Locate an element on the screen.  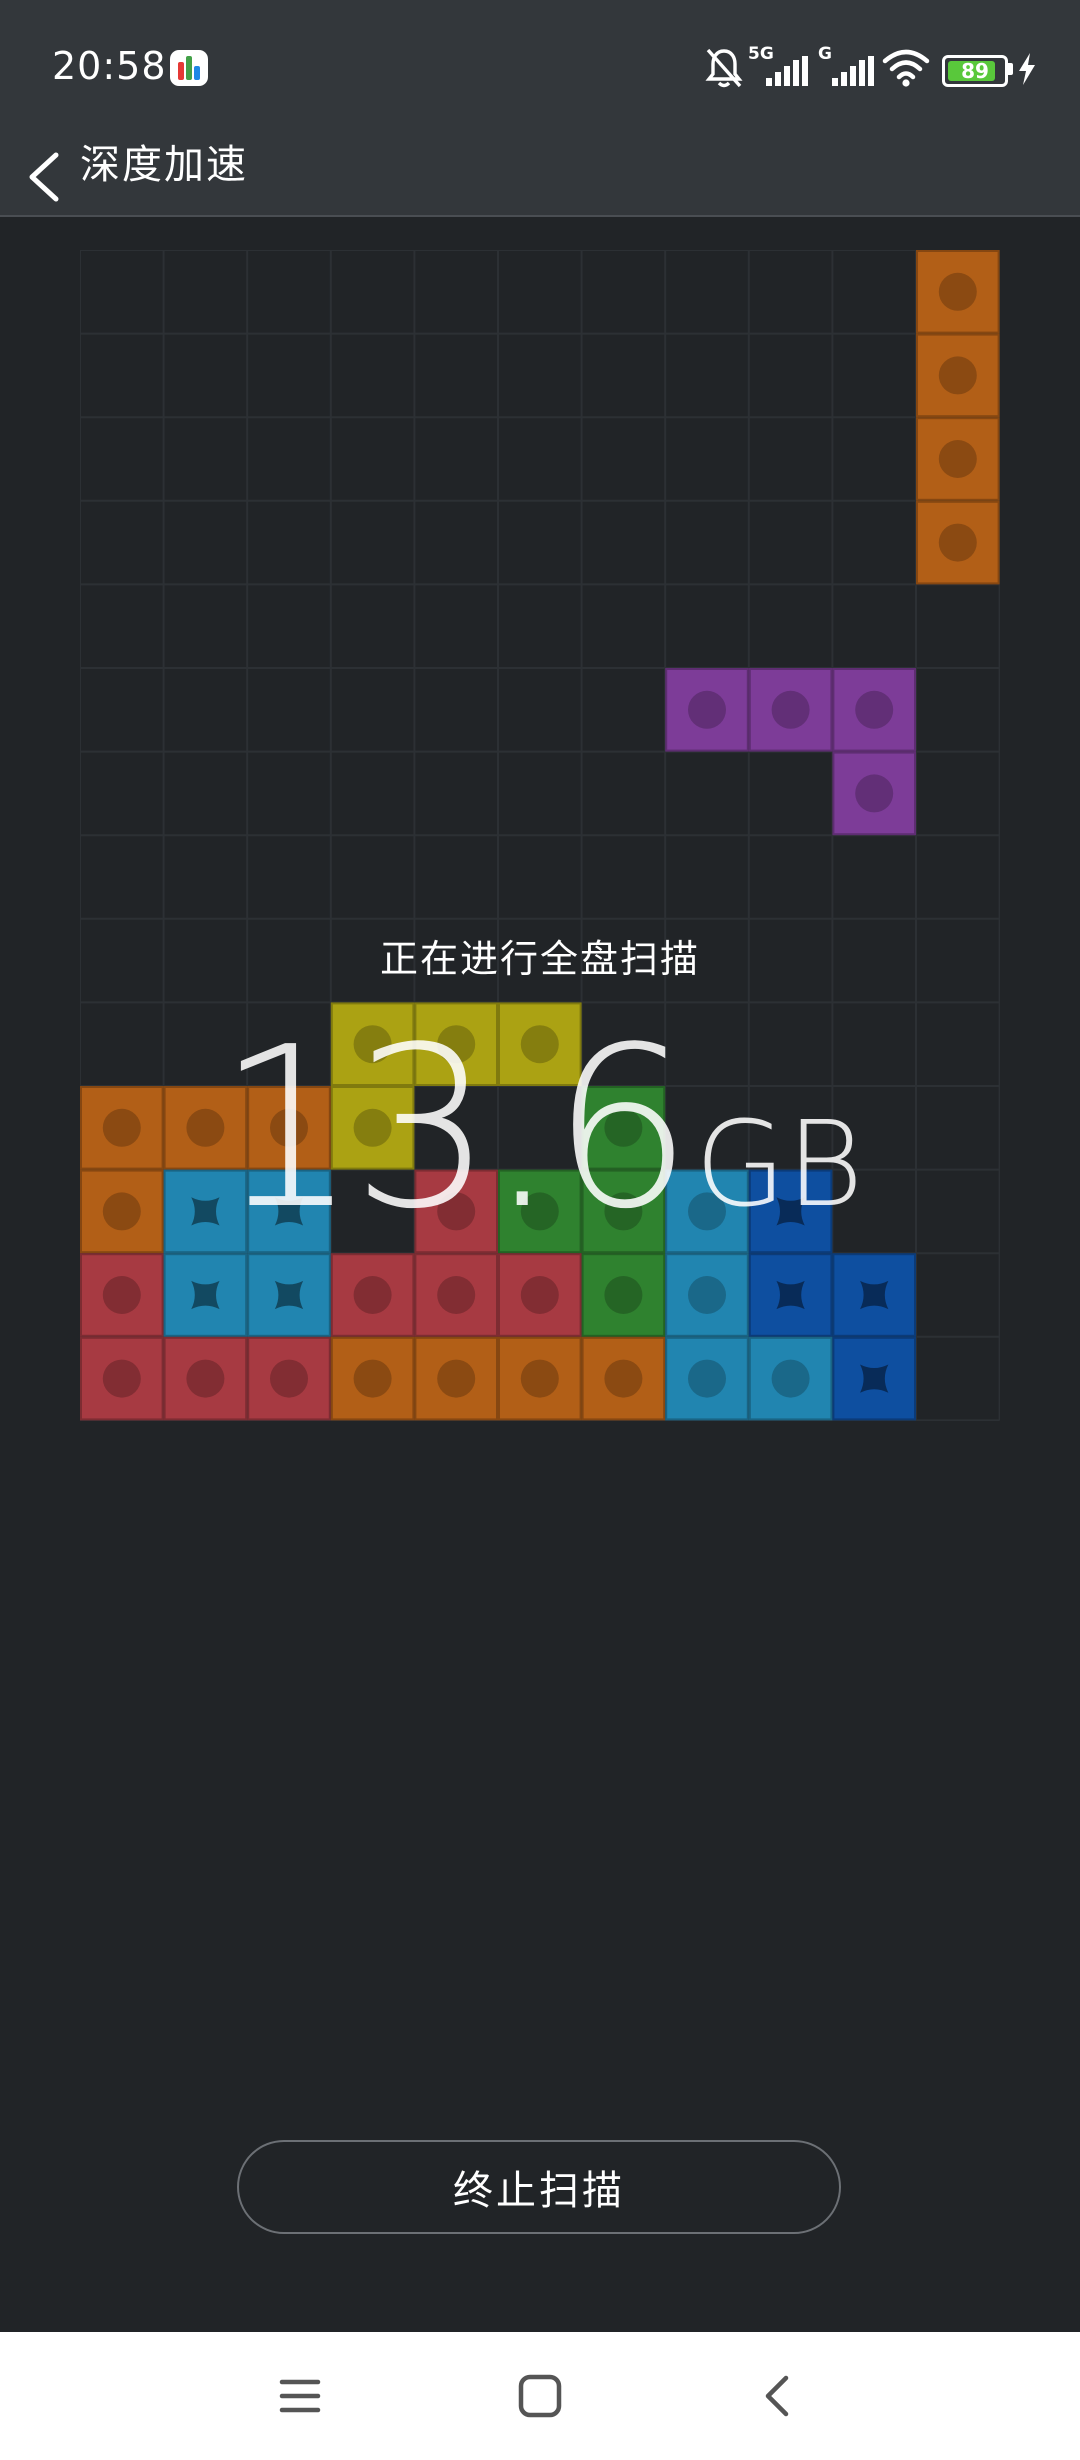
wifi-icon is located at coordinates (906, 68).